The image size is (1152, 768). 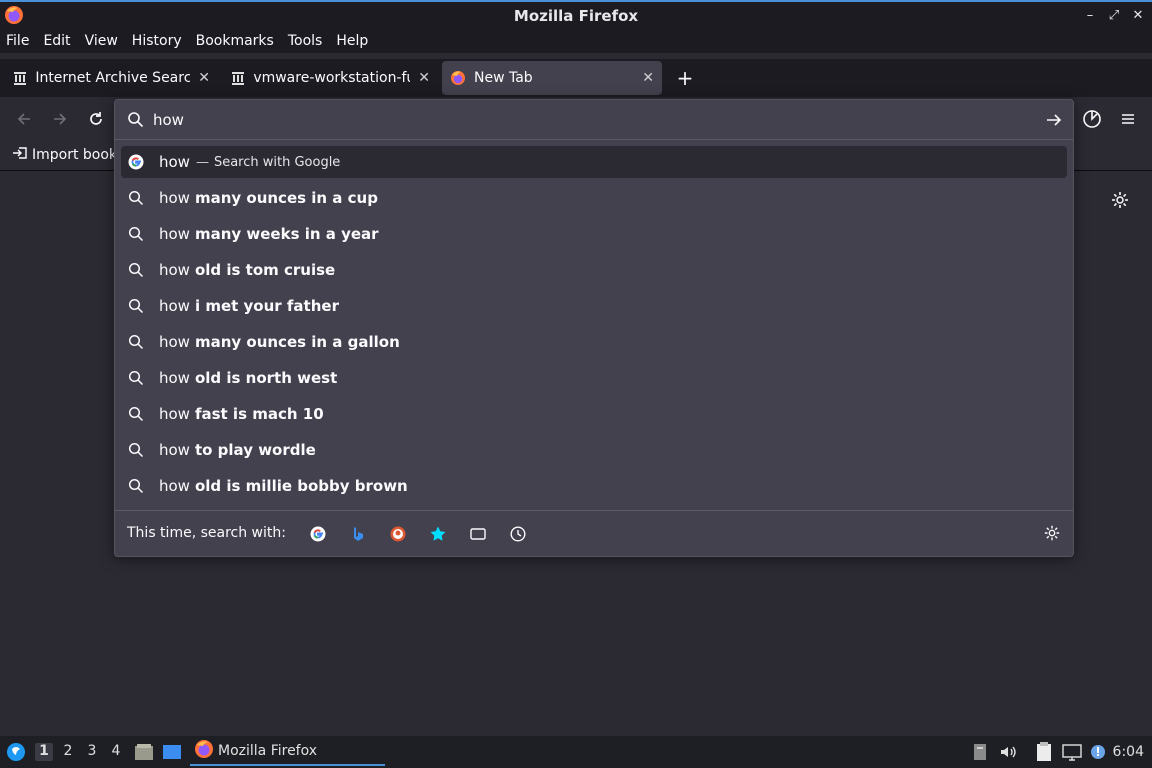 I want to click on workspace-2: 2, so click(x=68, y=752).